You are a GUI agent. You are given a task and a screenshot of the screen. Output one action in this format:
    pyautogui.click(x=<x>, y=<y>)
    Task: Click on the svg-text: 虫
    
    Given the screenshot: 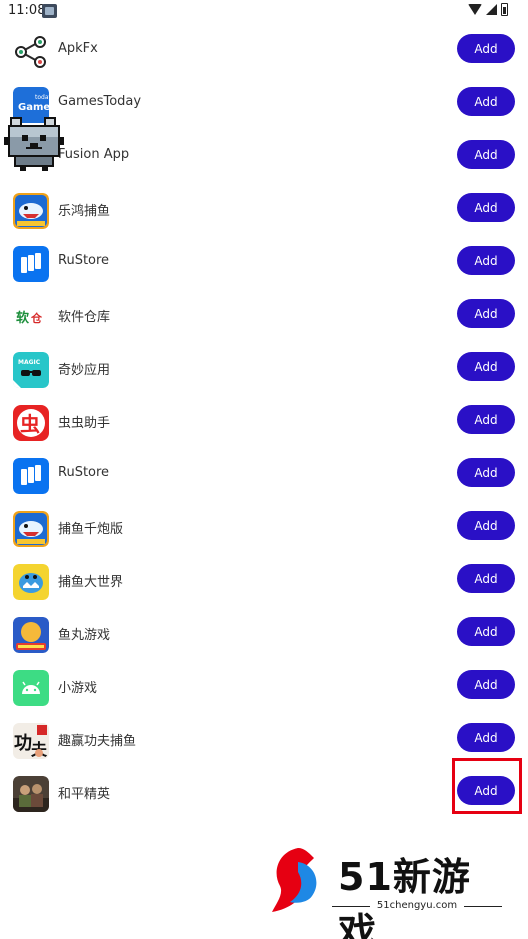 What is the action you would take?
    pyautogui.click(x=30, y=424)
    